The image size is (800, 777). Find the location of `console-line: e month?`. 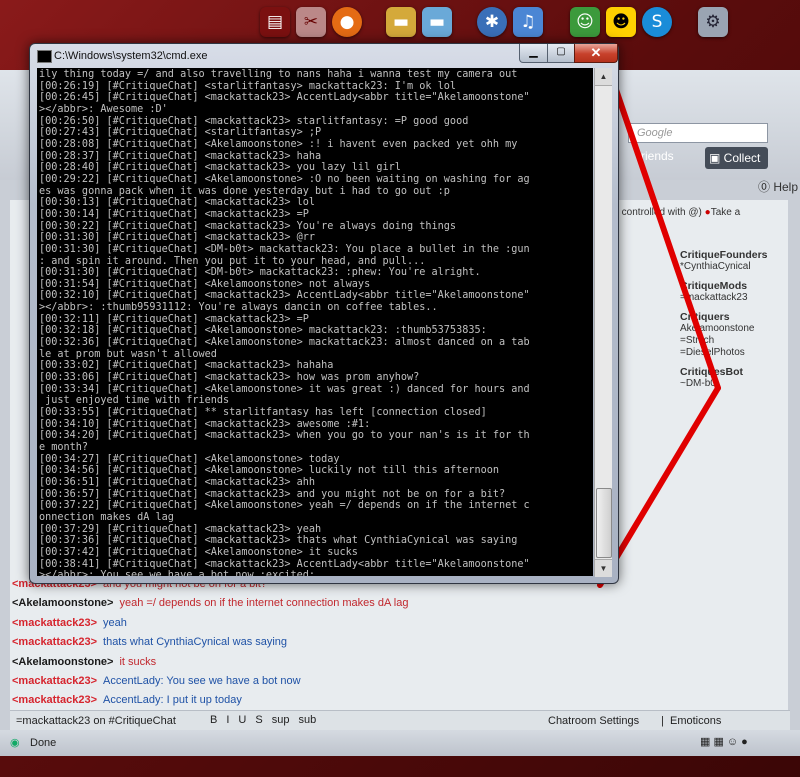

console-line: e month? is located at coordinates (64, 447).